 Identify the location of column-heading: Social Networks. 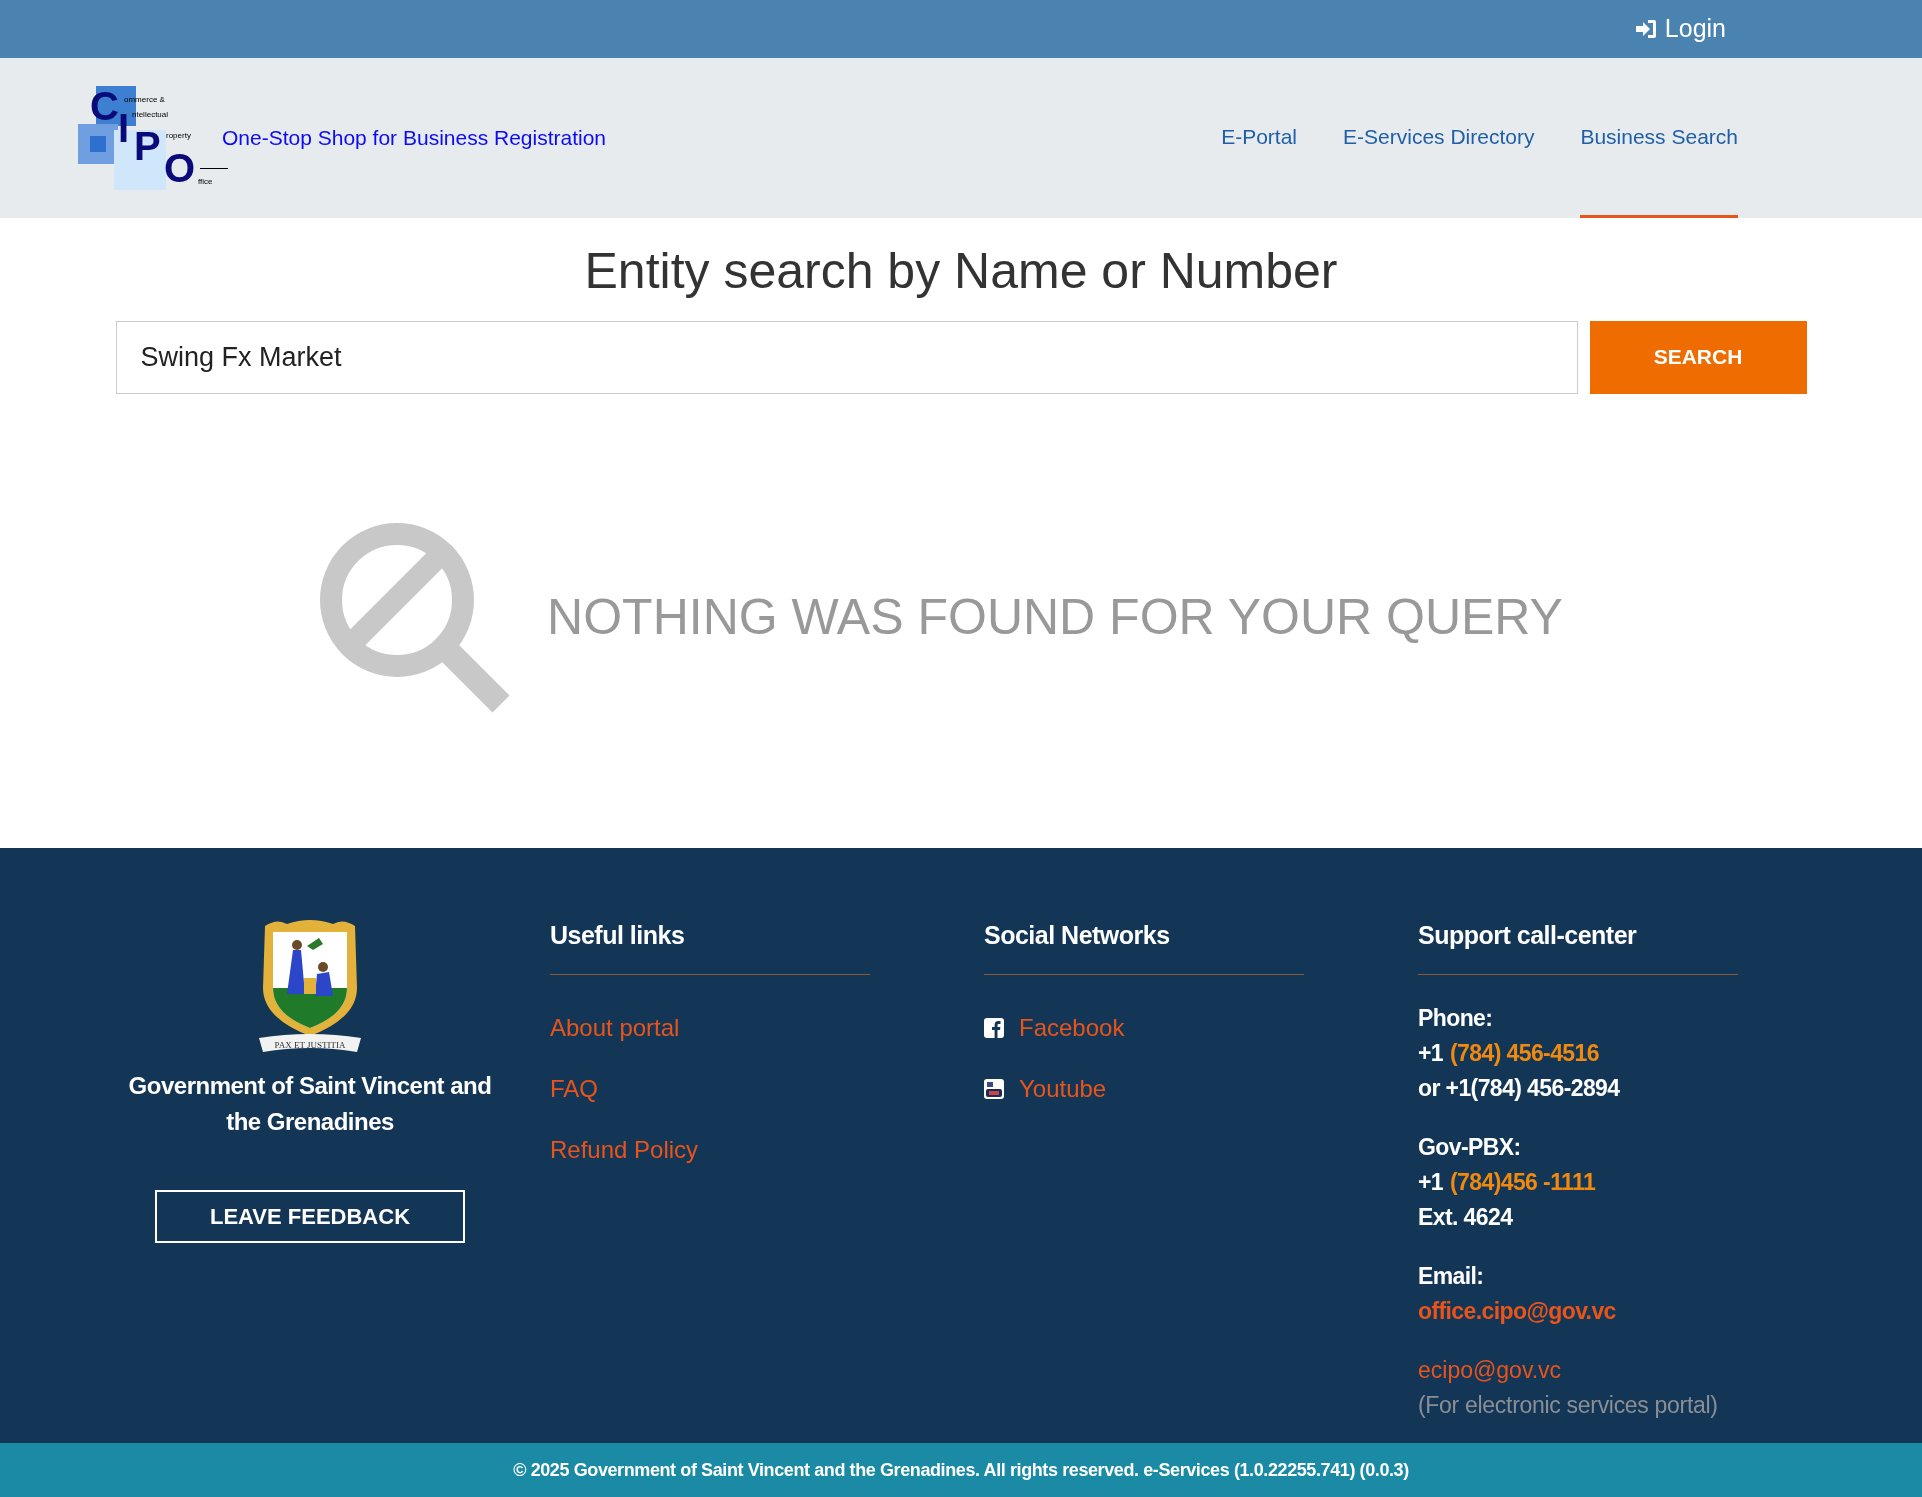
(1077, 935).